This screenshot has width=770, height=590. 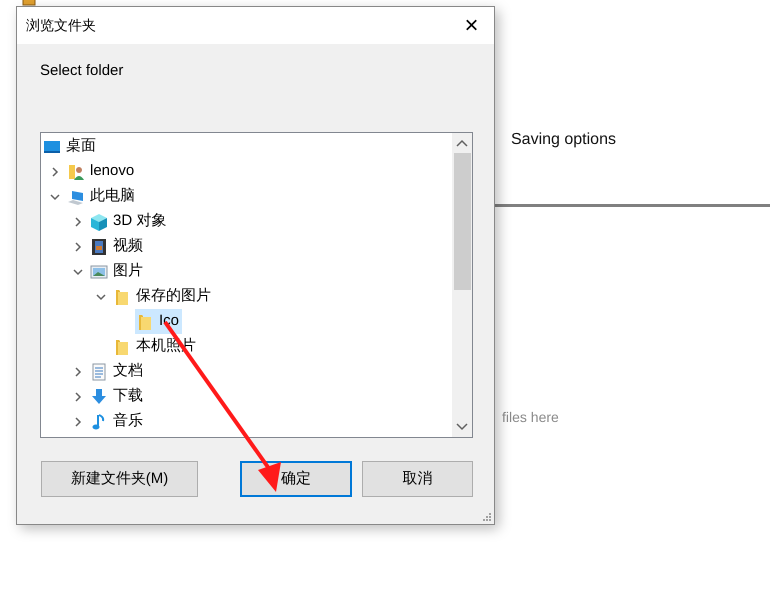 What do you see at coordinates (99, 397) in the screenshot?
I see `download-arrow-icon` at bounding box center [99, 397].